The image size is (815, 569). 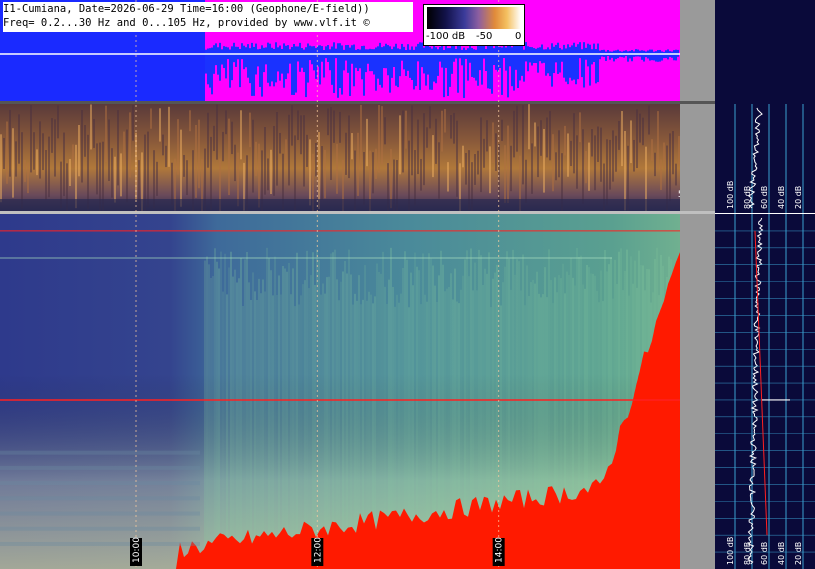 What do you see at coordinates (765, 52) in the screenshot?
I see `spectrum-top-block` at bounding box center [765, 52].